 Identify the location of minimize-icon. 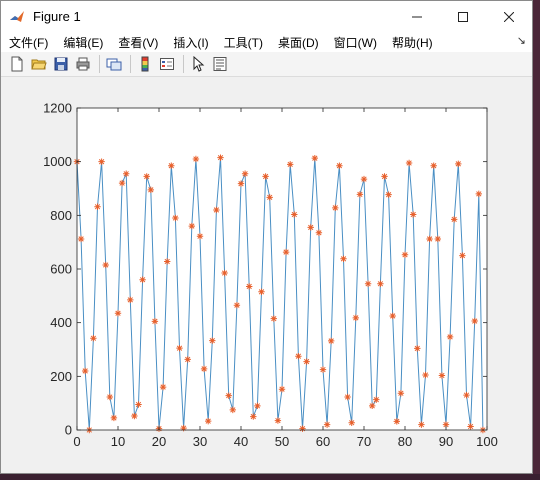
(417, 16).